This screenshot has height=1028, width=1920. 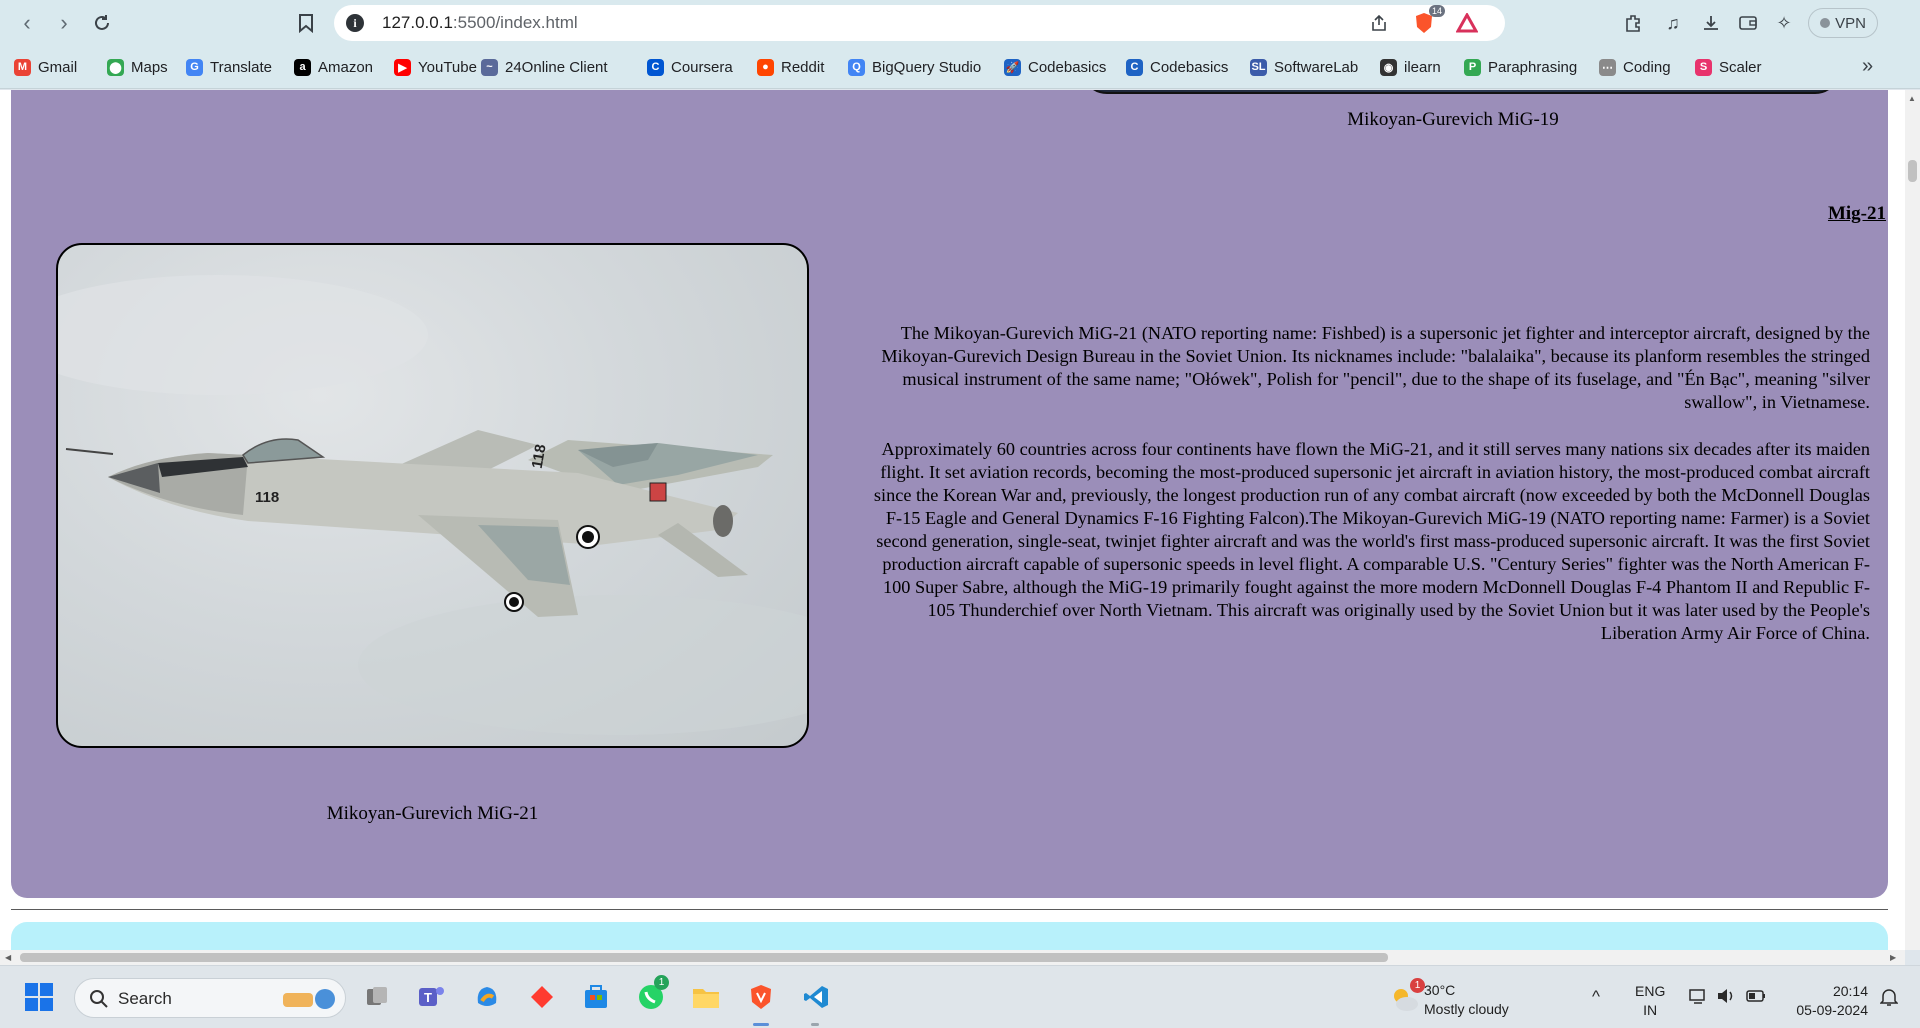 I want to click on vscode-open-indicator, so click(x=815, y=1024).